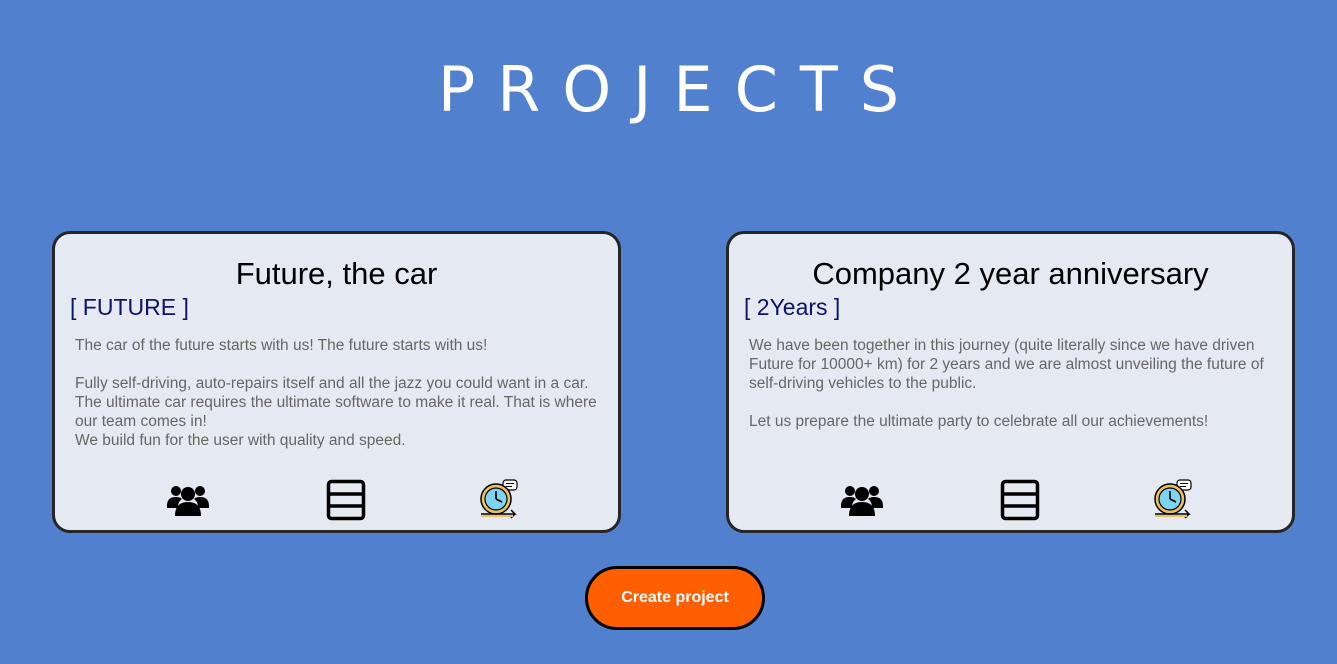 The width and height of the screenshot is (1337, 664). What do you see at coordinates (1010, 273) in the screenshot?
I see `project-title: Company 2 year anniversary` at bounding box center [1010, 273].